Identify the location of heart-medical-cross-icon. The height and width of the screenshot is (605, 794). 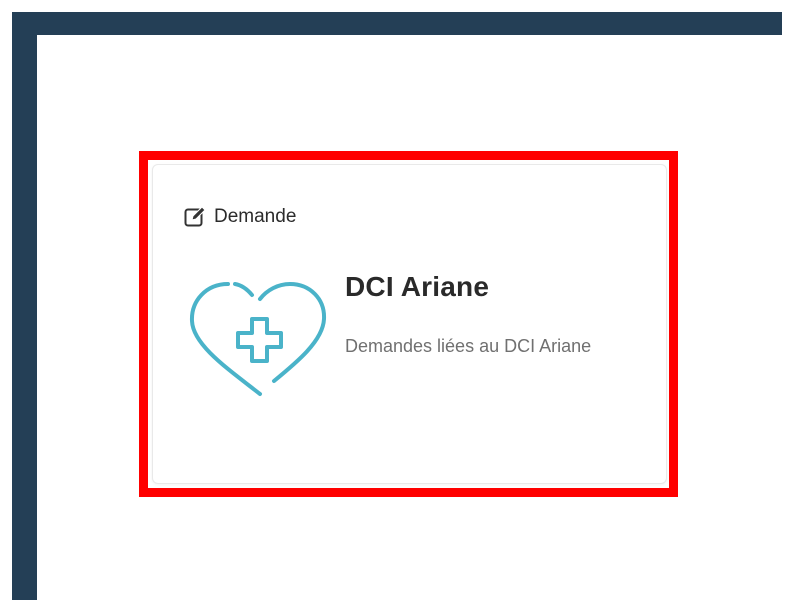
(258, 338).